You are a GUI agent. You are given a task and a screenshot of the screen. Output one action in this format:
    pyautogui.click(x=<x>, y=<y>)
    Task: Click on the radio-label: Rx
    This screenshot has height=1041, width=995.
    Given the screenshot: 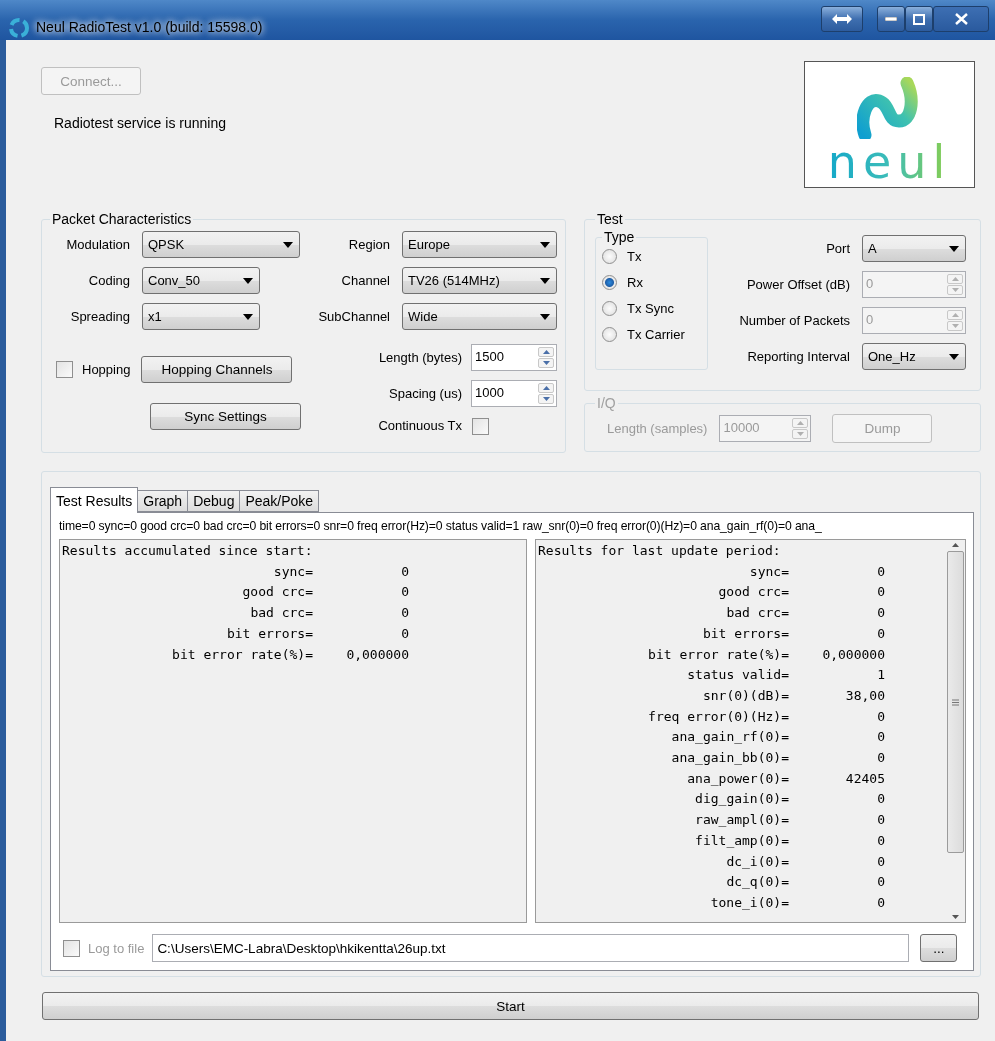 What is the action you would take?
    pyautogui.click(x=635, y=282)
    